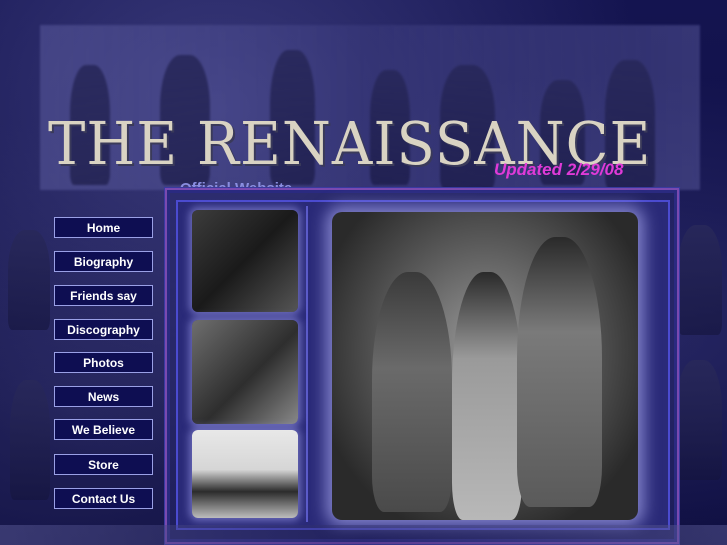 This screenshot has width=727, height=545. What do you see at coordinates (103, 464) in the screenshot?
I see `nav-store-button: Store` at bounding box center [103, 464].